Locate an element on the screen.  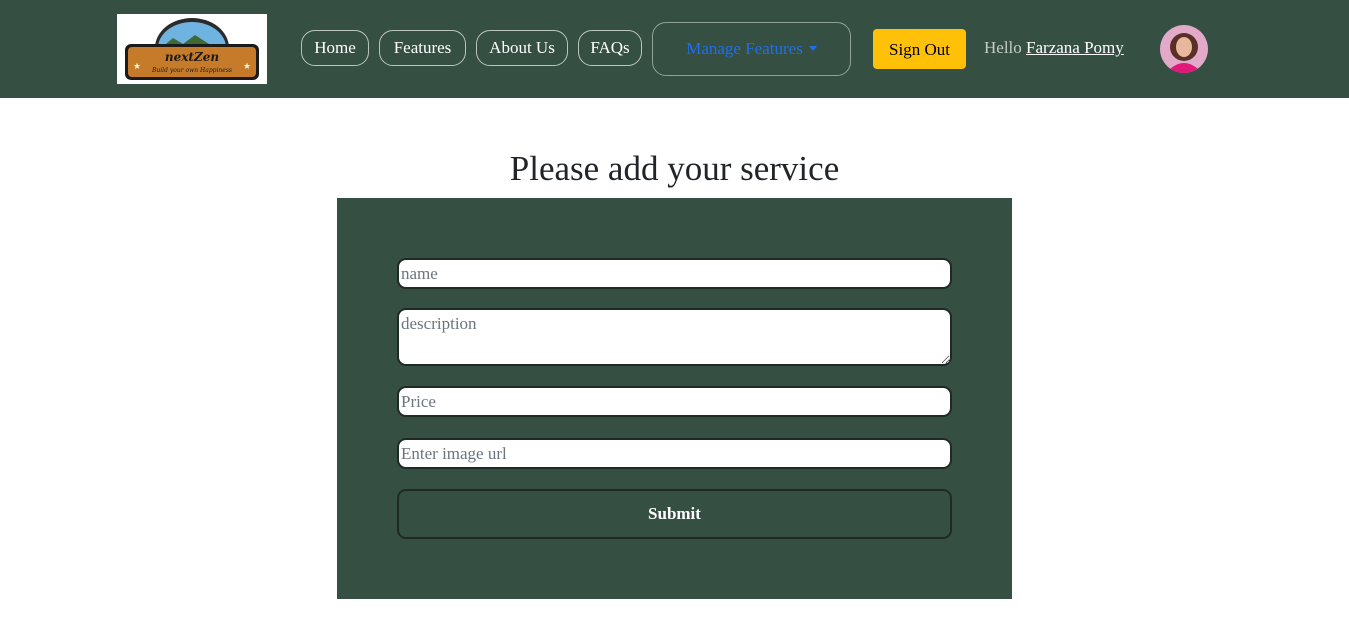
user-greeting: Hello Farzana Pomy is located at coordinates (1054, 48).